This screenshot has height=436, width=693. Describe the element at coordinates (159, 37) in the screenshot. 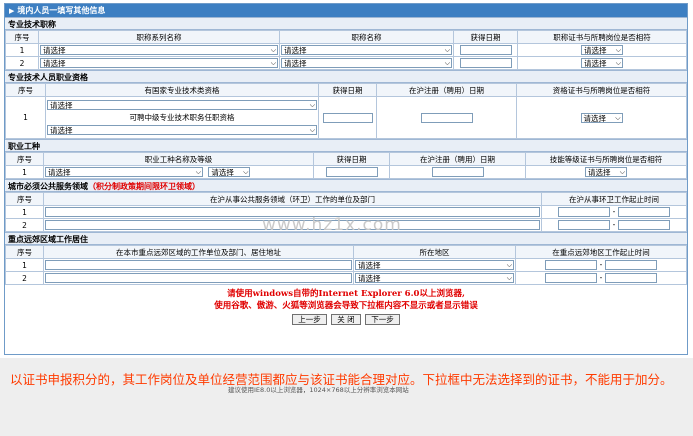

I see `col-header: 职称系列名称` at that location.